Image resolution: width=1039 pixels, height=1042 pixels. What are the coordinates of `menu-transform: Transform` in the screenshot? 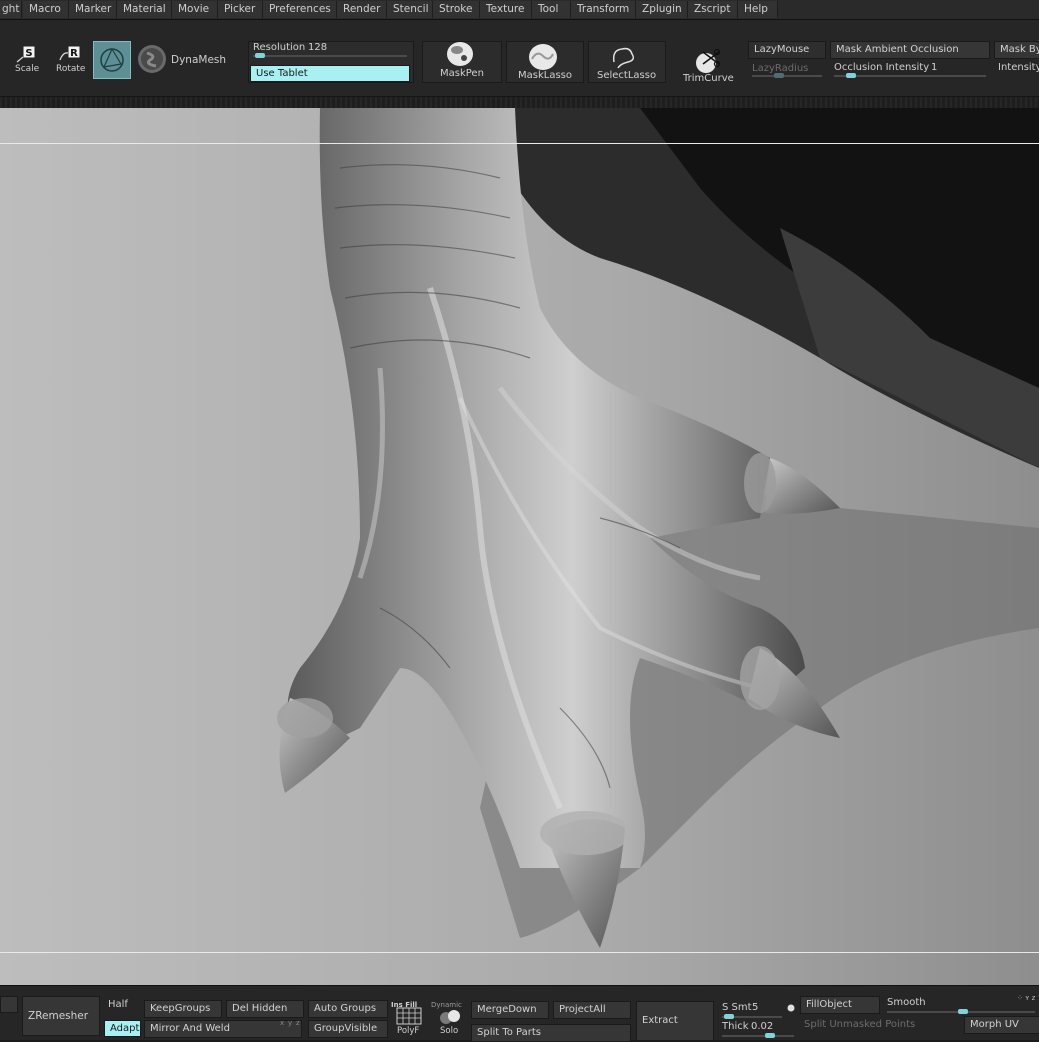 It's located at (603, 9).